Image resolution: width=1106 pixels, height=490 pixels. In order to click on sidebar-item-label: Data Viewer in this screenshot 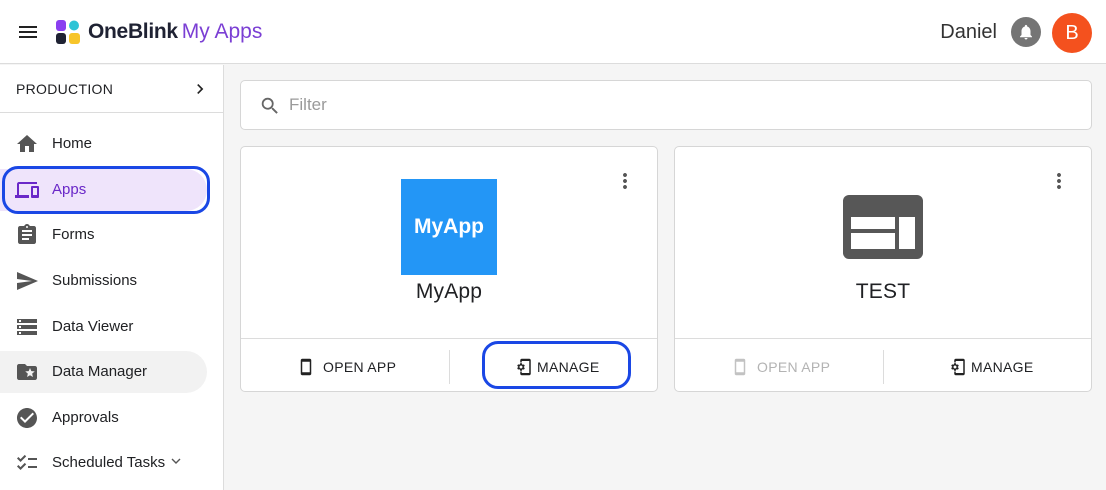, I will do `click(93, 326)`.